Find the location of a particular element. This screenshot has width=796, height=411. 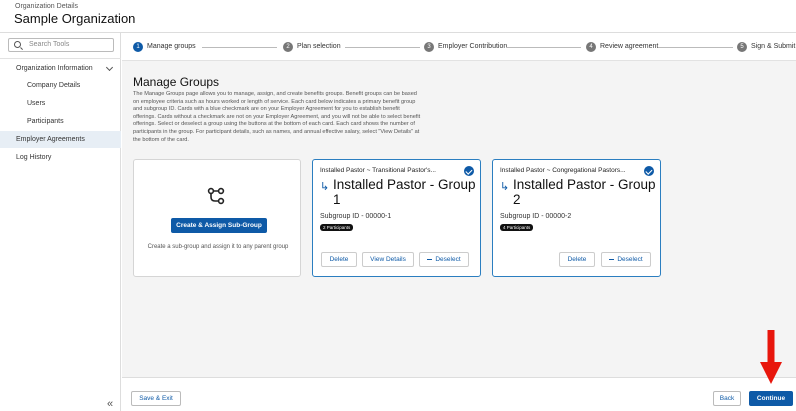

footer-bar: Save & Exit Back Continue is located at coordinates (459, 394).